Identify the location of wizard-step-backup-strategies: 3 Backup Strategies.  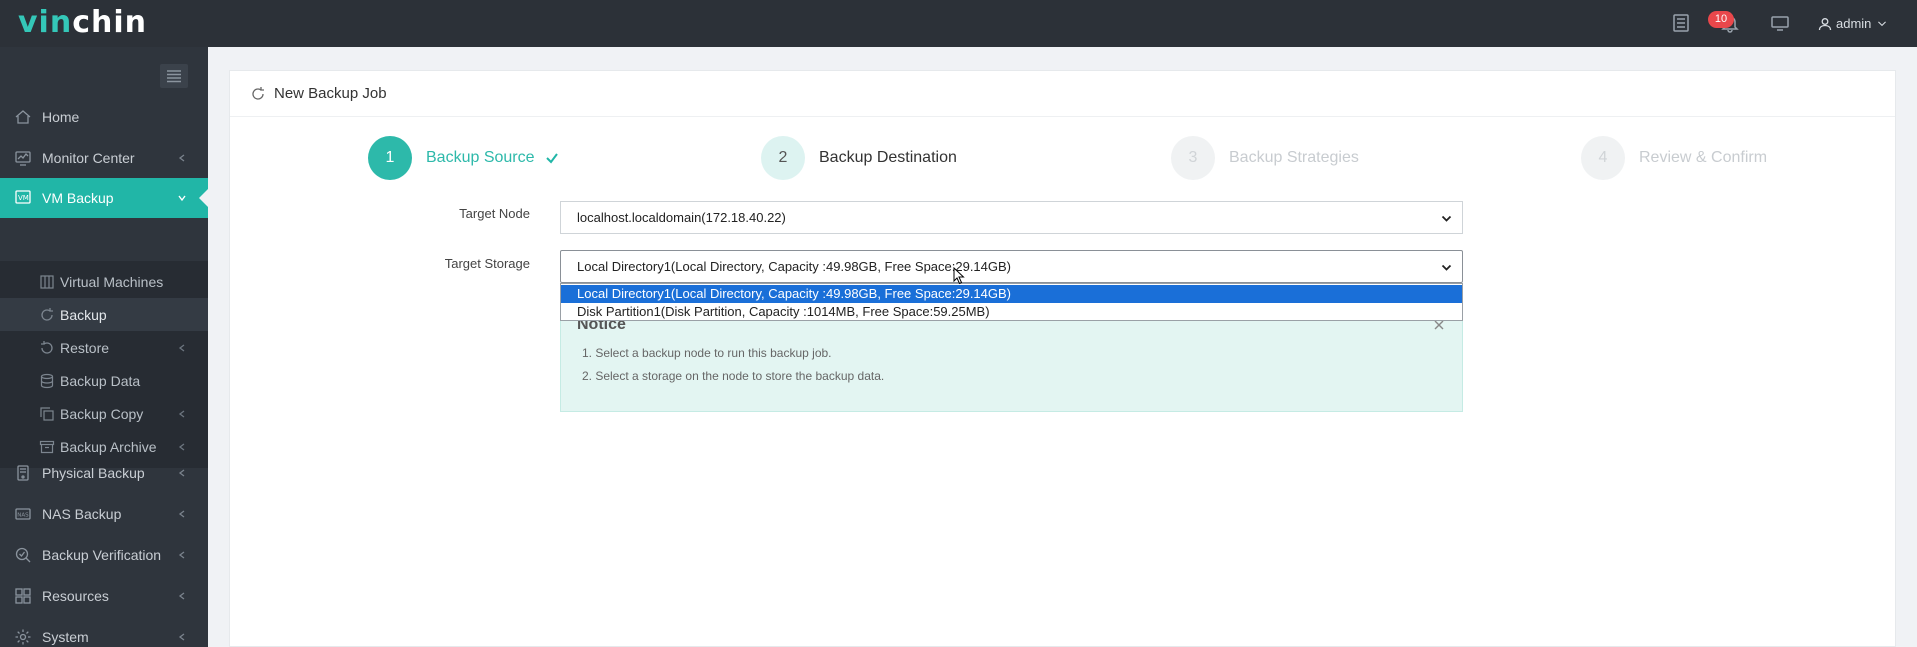
(1265, 158).